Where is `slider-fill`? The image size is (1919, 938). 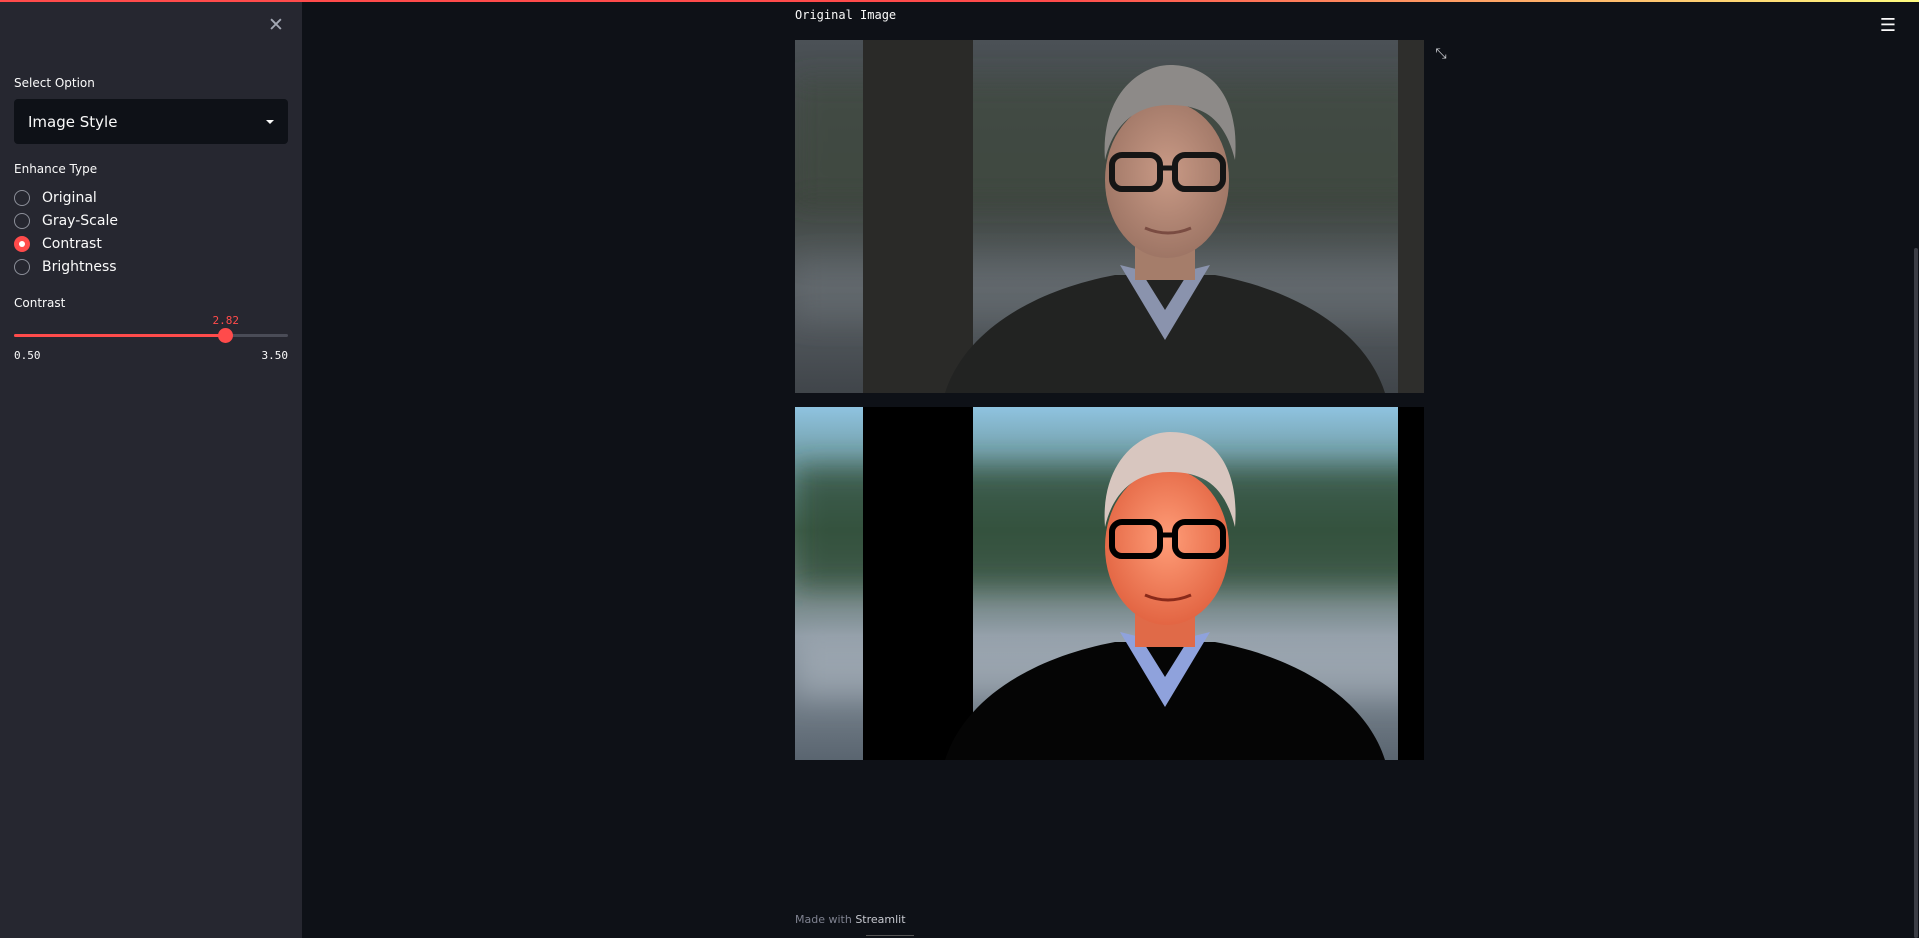
slider-fill is located at coordinates (120, 335).